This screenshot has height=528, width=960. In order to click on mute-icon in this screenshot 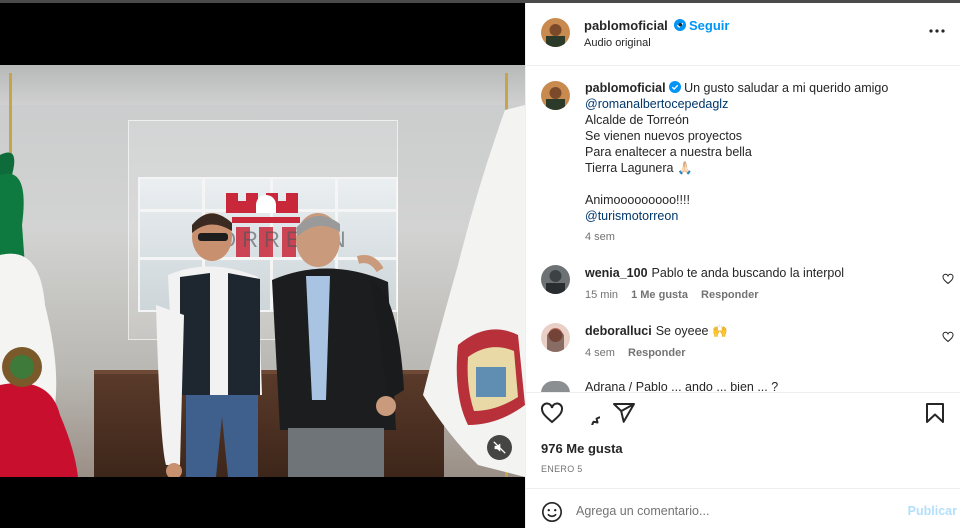, I will do `click(499, 447)`.